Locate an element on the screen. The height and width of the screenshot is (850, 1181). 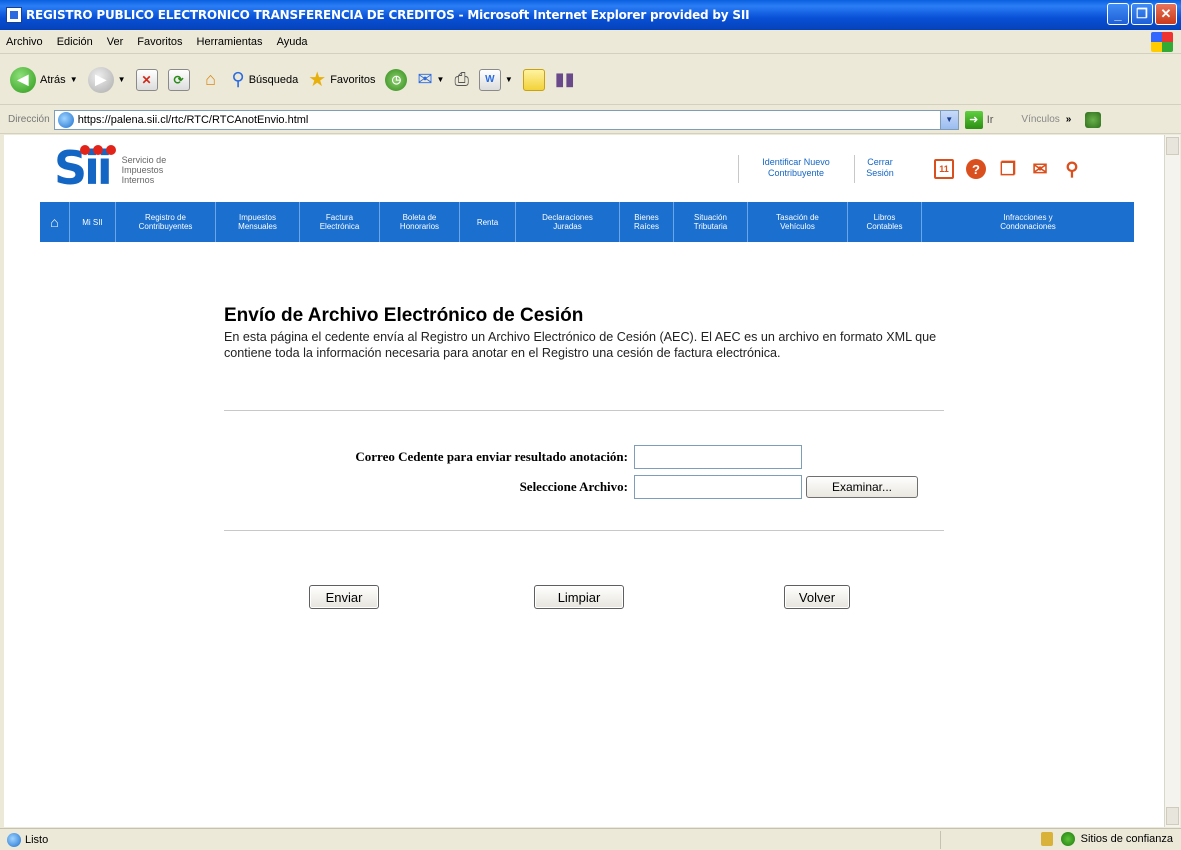
nav-label-line: Infracciones y is located at coordinates (1028, 217).